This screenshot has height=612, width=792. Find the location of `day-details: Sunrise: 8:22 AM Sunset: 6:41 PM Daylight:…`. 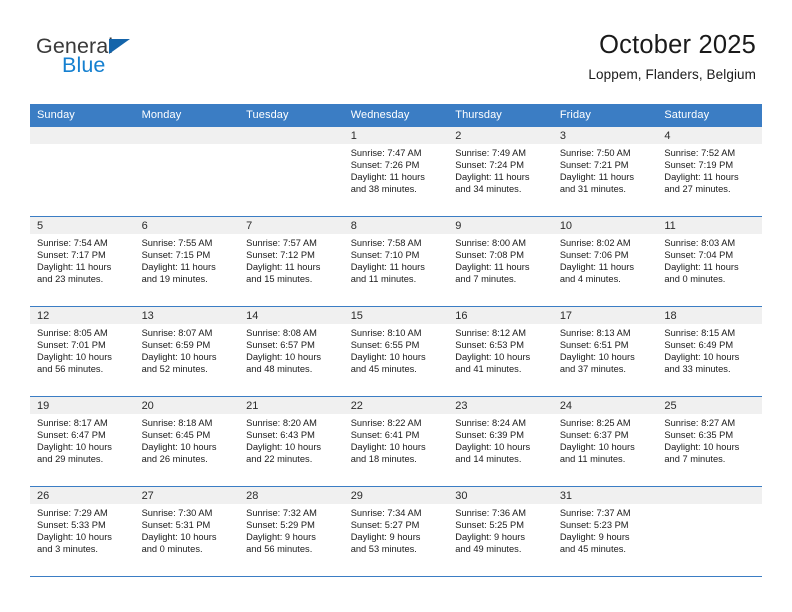

day-details: Sunrise: 8:22 AM Sunset: 6:41 PM Daylight:… is located at coordinates (396, 439).